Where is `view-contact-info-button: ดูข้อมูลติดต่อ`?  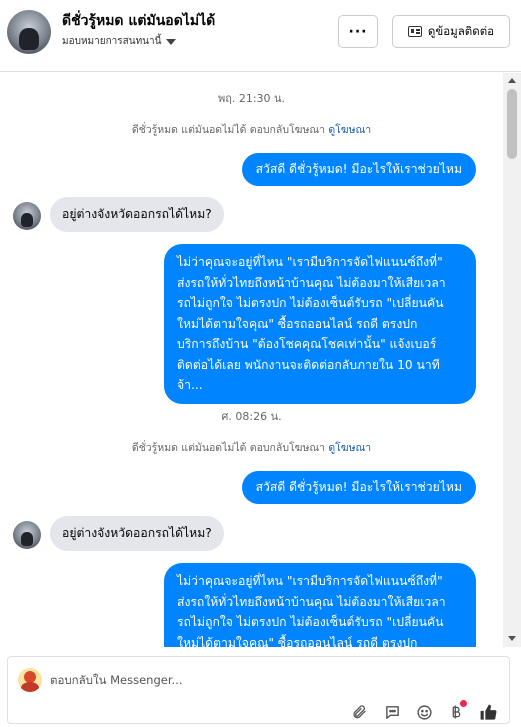 view-contact-info-button: ดูข้อมูลติดต่อ is located at coordinates (451, 31).